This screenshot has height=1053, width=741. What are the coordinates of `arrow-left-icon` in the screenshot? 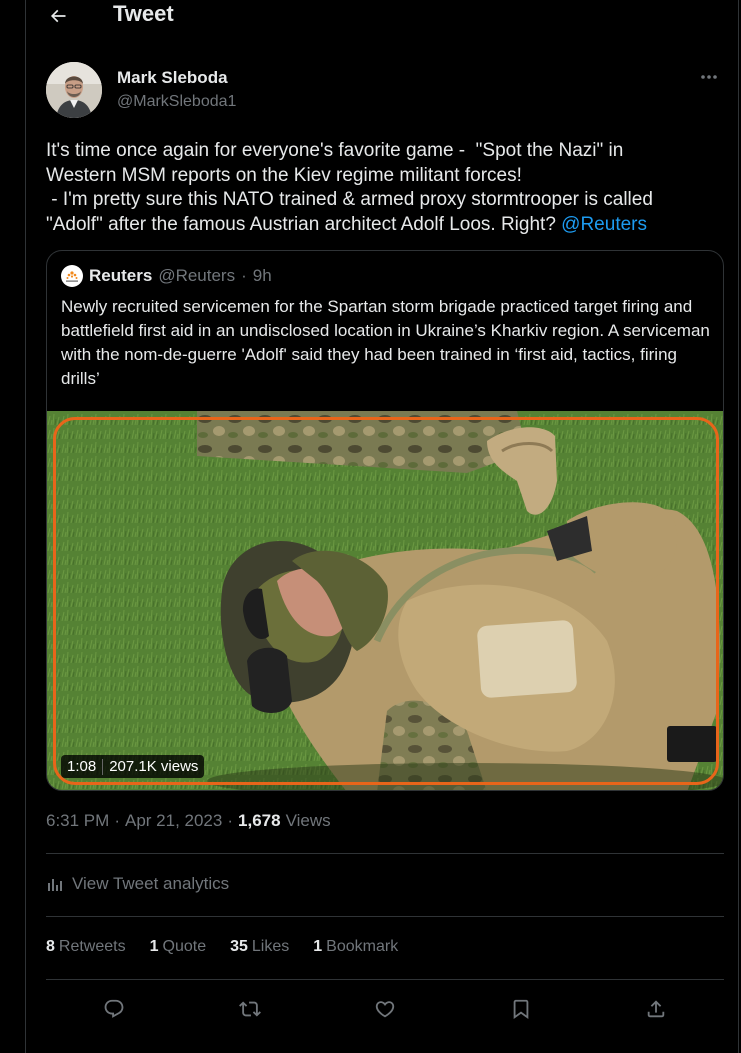 It's located at (58, 16).